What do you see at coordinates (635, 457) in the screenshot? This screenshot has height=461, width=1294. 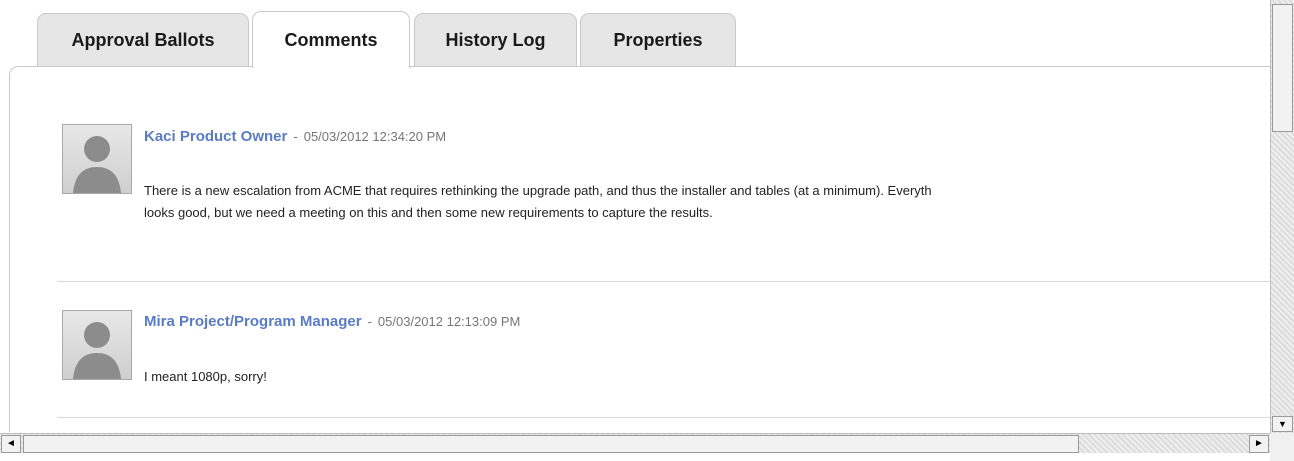 I see `bottom-edge` at bounding box center [635, 457].